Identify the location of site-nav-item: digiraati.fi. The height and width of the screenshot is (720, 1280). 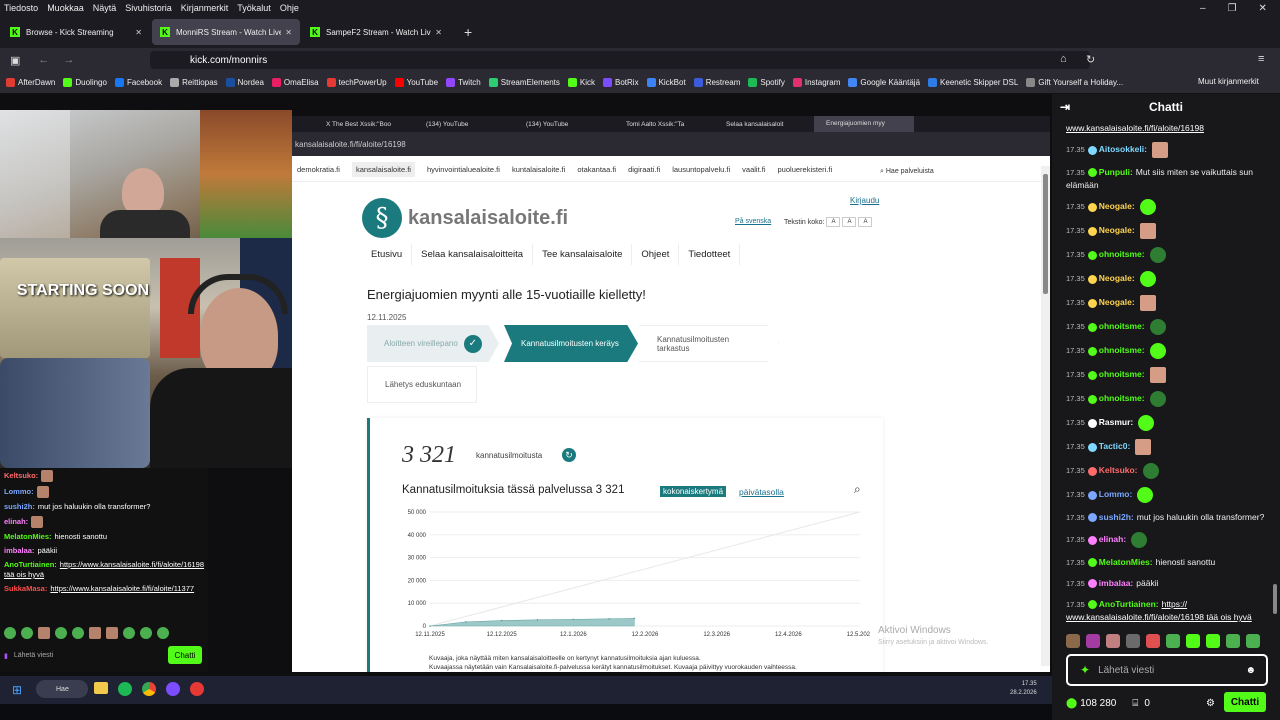
(644, 169).